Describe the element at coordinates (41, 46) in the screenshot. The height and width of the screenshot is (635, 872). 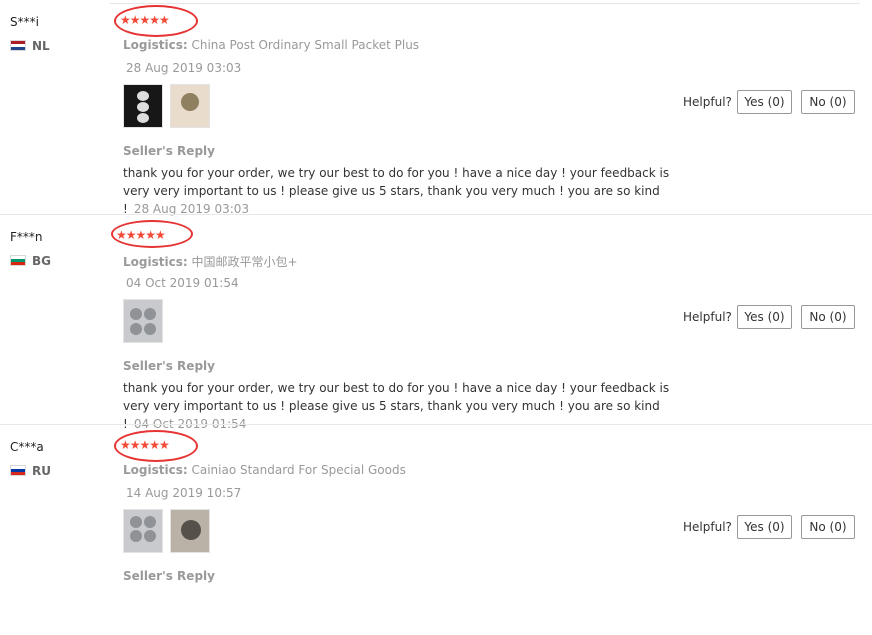
I see `country-code: NL` at that location.